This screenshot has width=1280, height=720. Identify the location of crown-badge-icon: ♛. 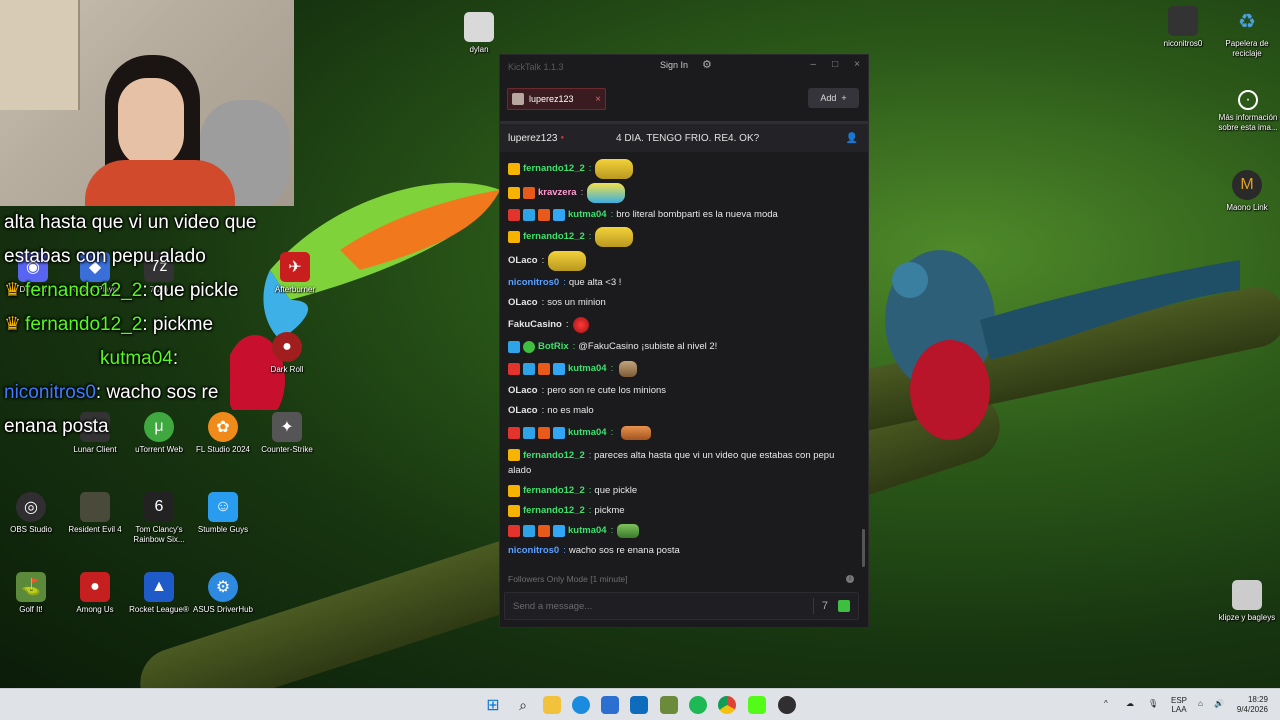
(13, 290).